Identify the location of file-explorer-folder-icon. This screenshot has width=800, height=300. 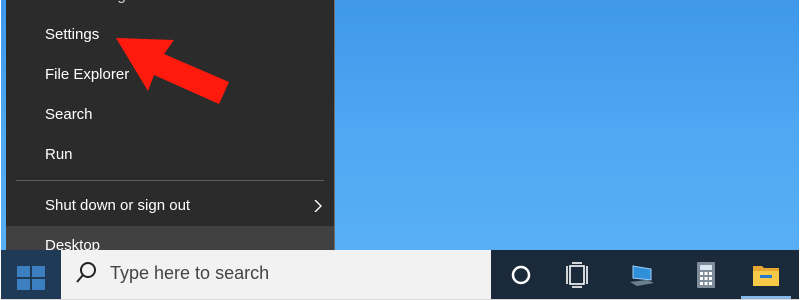
(766, 275).